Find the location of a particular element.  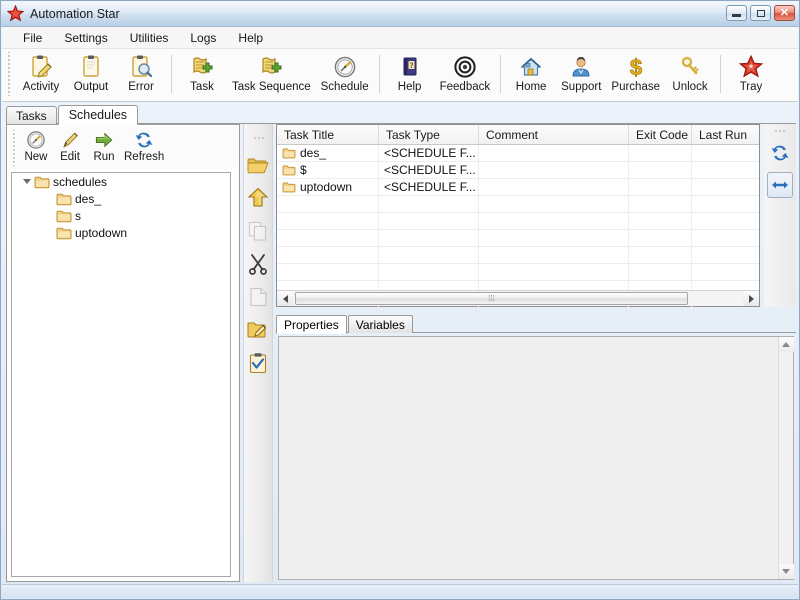

scroll-track: ⁞⁞⁞ is located at coordinates (518, 298).